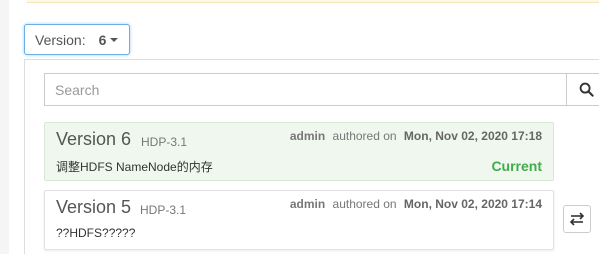  What do you see at coordinates (94, 207) in the screenshot?
I see `version-title: Version 5` at bounding box center [94, 207].